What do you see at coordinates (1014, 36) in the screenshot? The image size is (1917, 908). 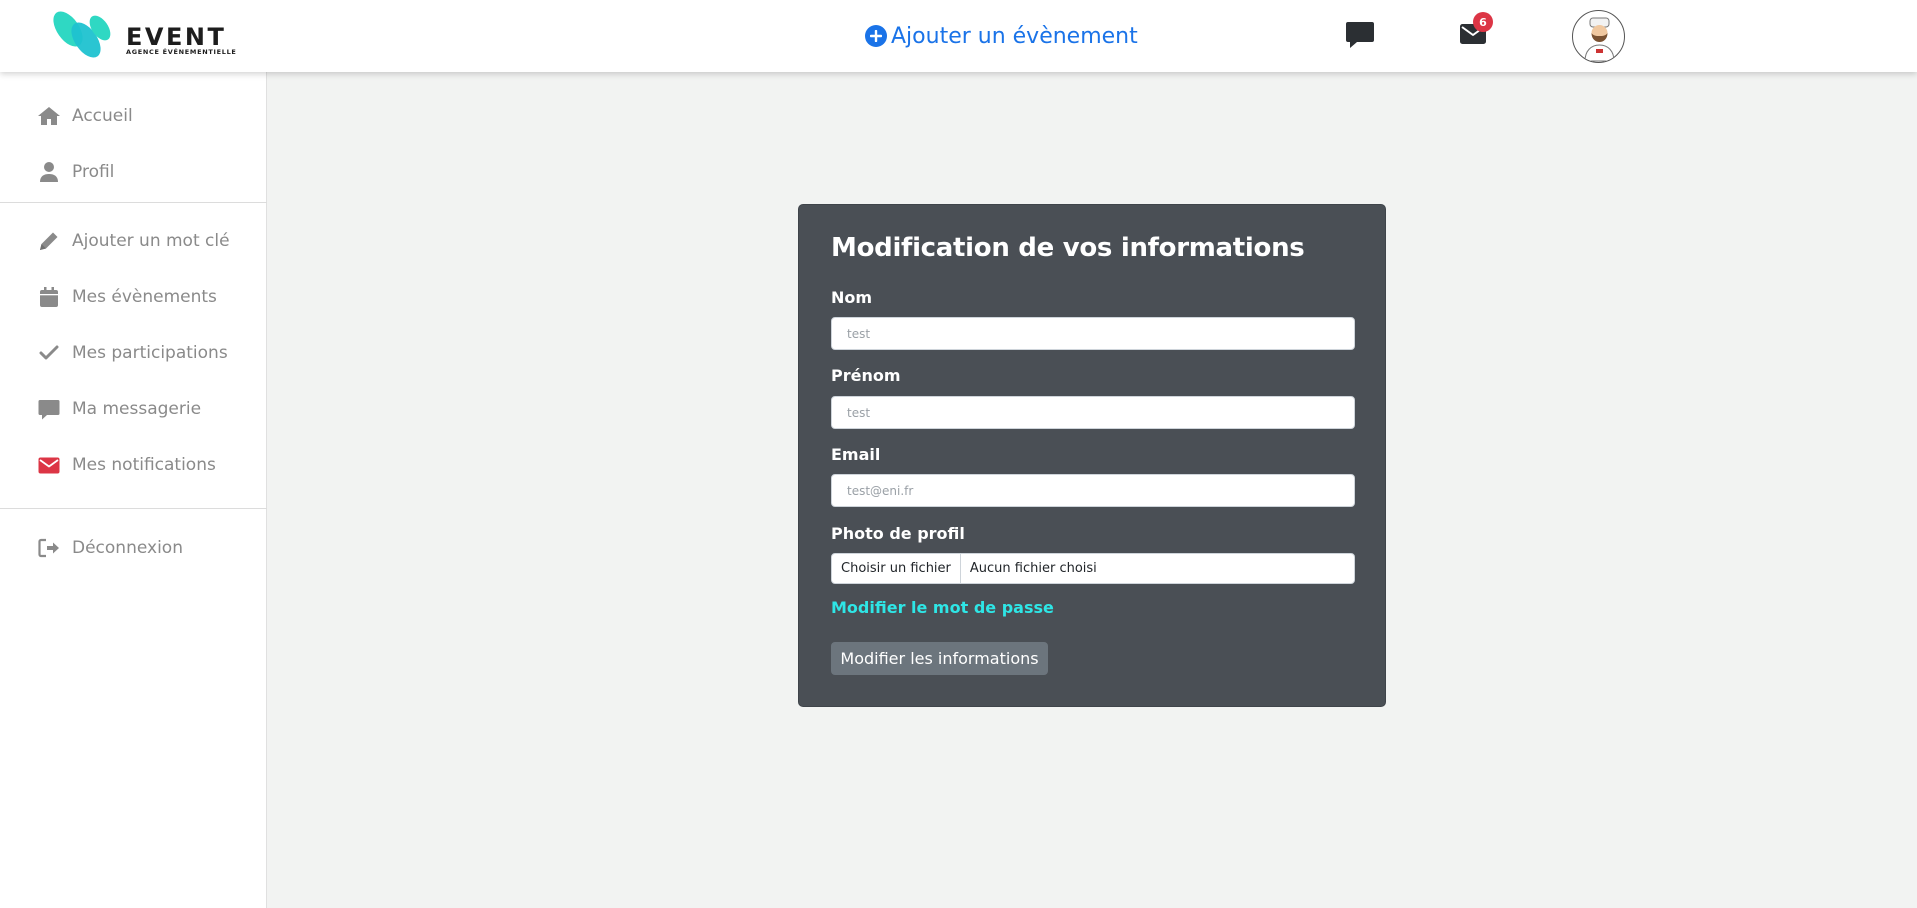 I see `add-event-label: Ajouter un évènement` at bounding box center [1014, 36].